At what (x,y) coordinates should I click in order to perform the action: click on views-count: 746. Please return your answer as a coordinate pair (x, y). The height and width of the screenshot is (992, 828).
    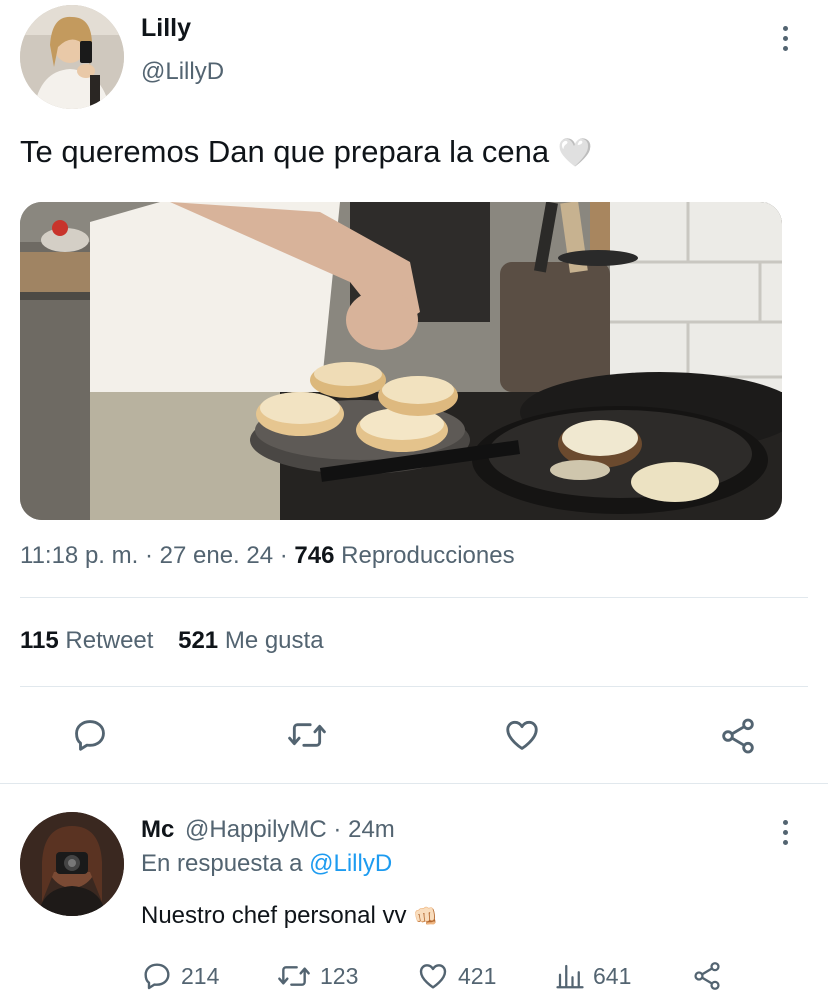
    Looking at the image, I should click on (314, 555).